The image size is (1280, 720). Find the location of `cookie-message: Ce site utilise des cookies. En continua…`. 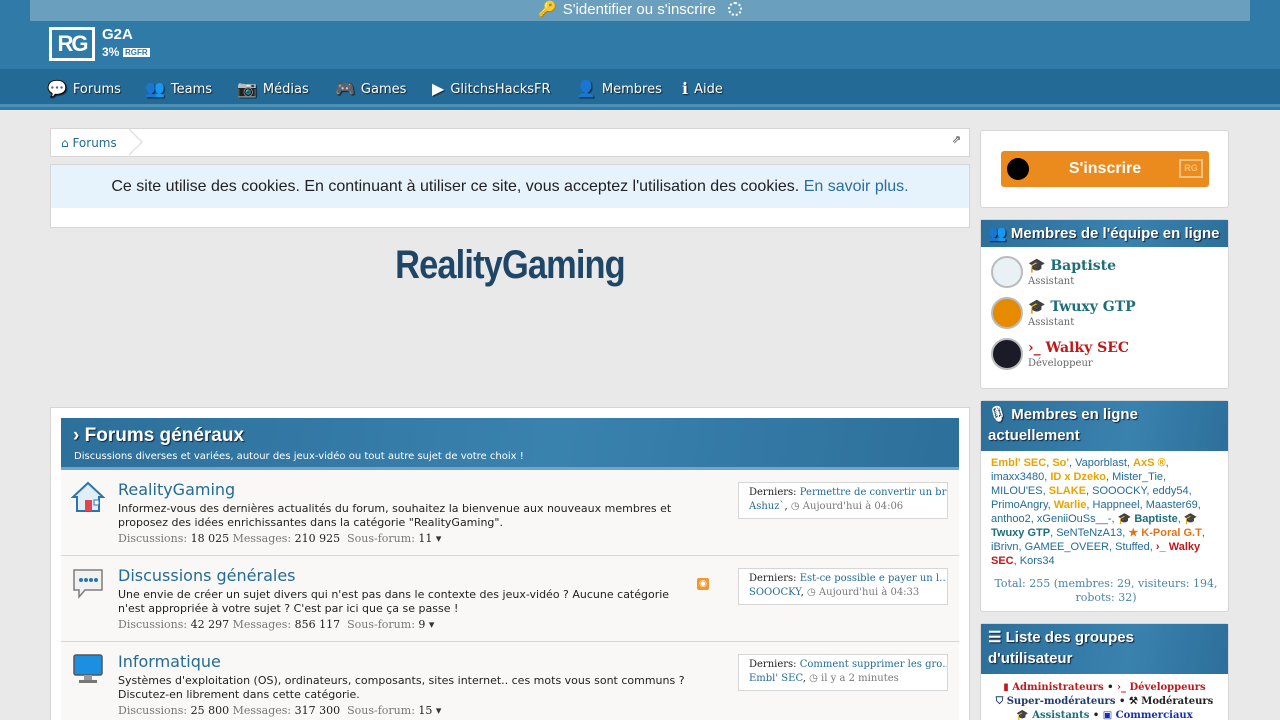

cookie-message: Ce site utilise des cookies. En continua… is located at coordinates (510, 186).